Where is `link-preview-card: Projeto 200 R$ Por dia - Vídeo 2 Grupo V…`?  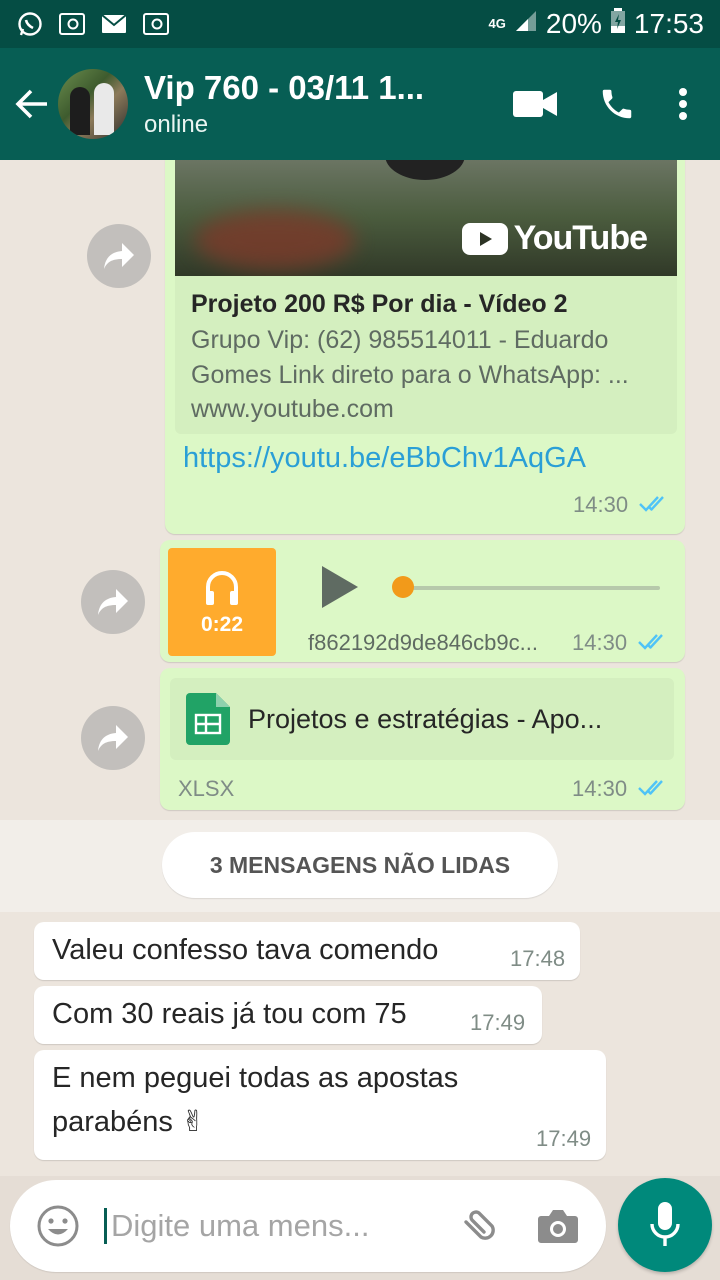
link-preview-card: Projeto 200 R$ Por dia - Vídeo 2 Grupo V… is located at coordinates (426, 355).